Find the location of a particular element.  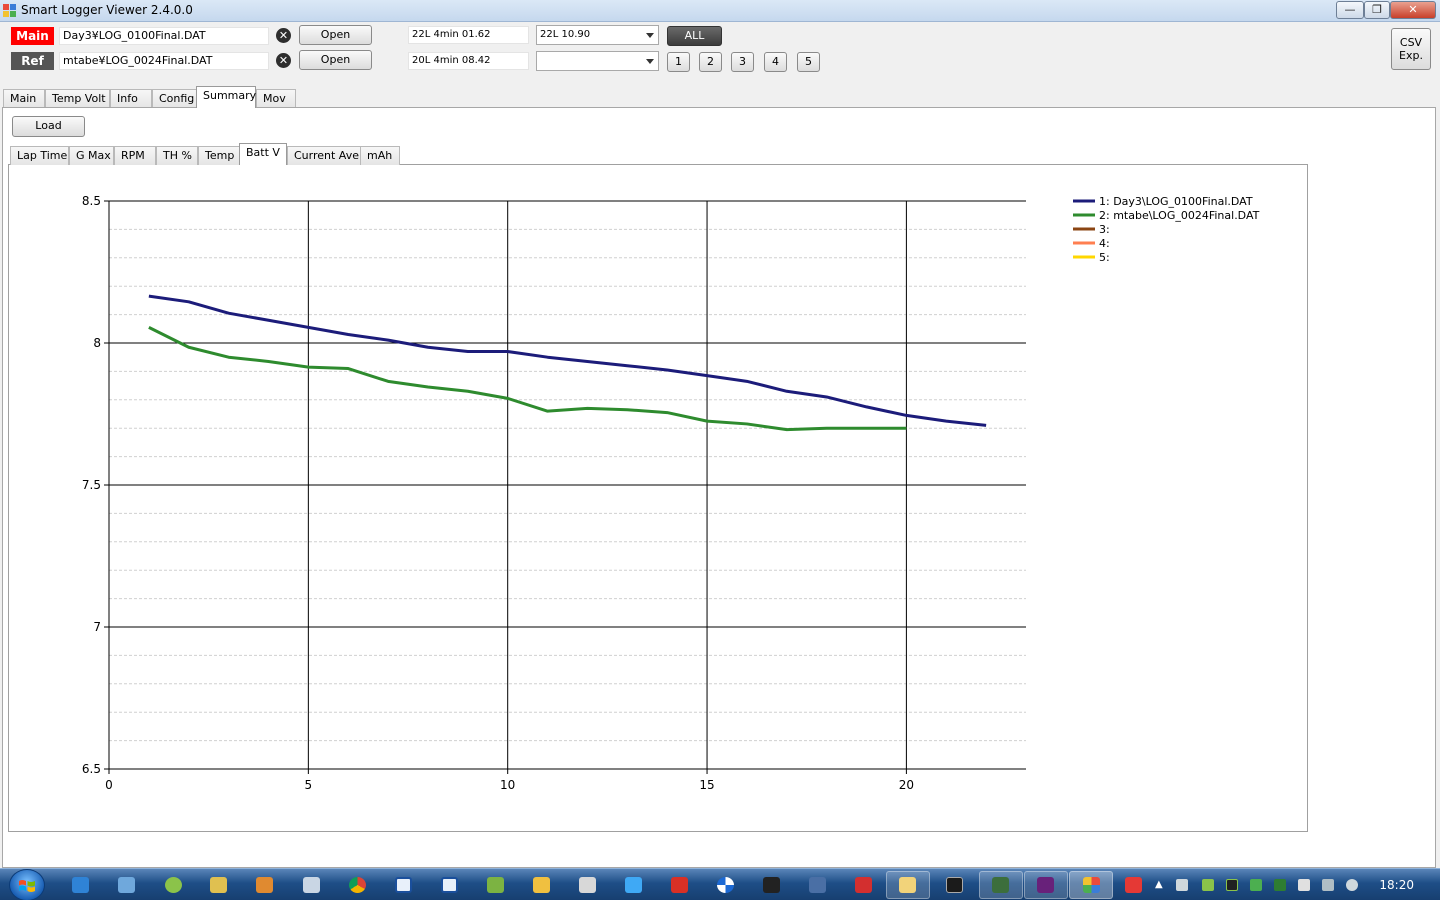

close-button: ✕ is located at coordinates (1413, 10).